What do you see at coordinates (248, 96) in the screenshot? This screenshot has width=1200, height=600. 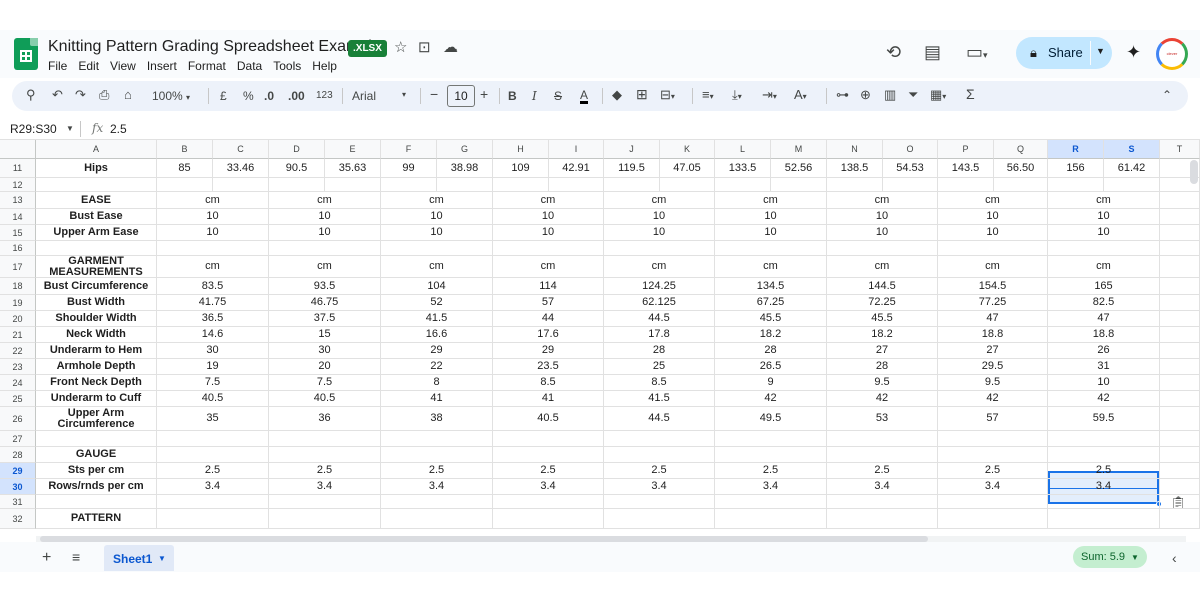 I see `percent-format-button: %` at bounding box center [248, 96].